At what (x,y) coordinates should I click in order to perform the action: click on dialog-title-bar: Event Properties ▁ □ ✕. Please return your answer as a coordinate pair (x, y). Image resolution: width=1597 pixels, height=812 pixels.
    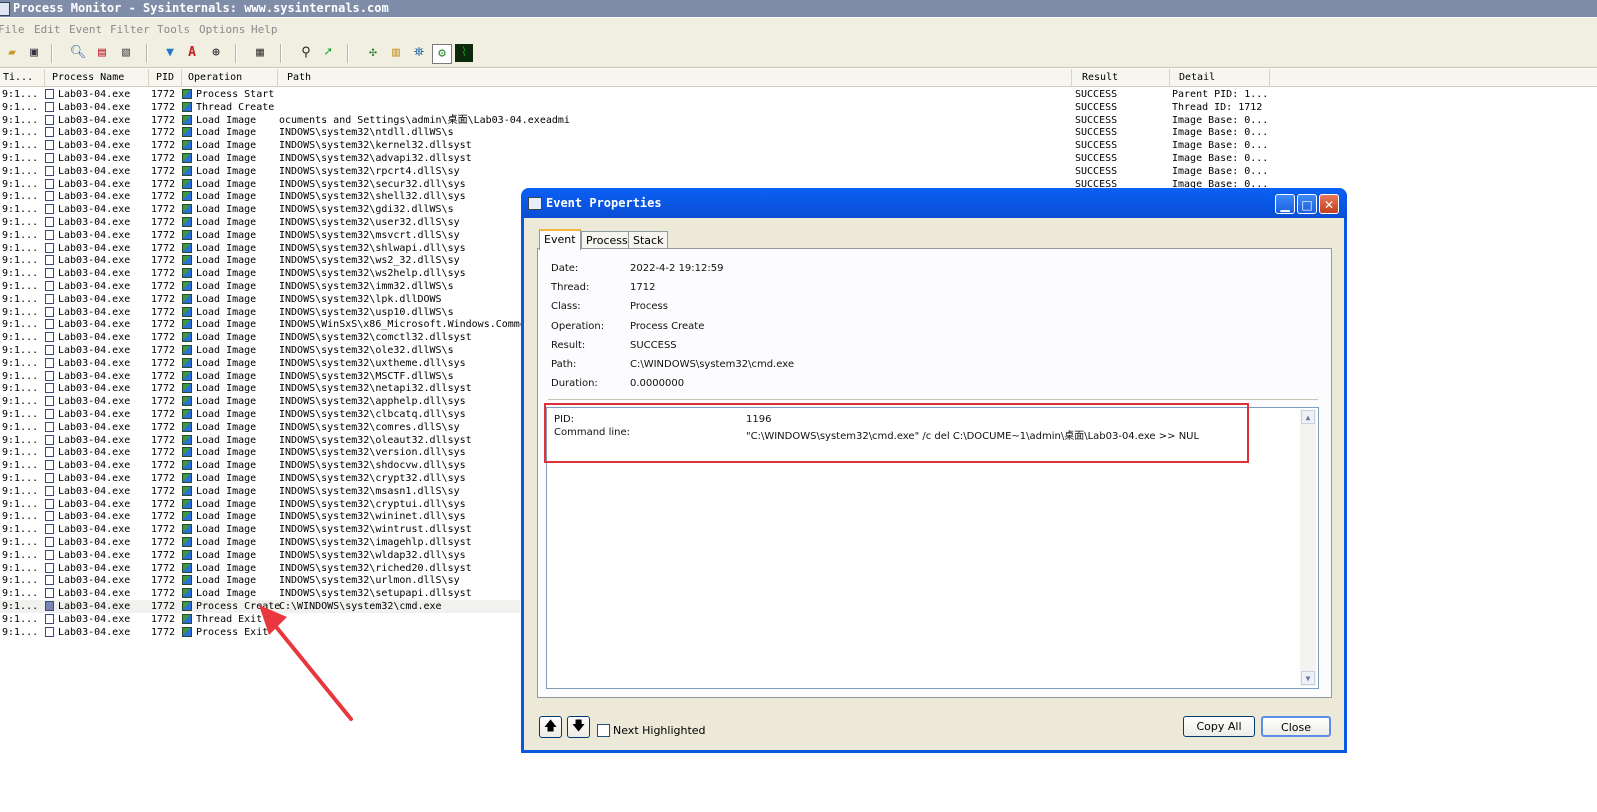
    Looking at the image, I should click on (934, 203).